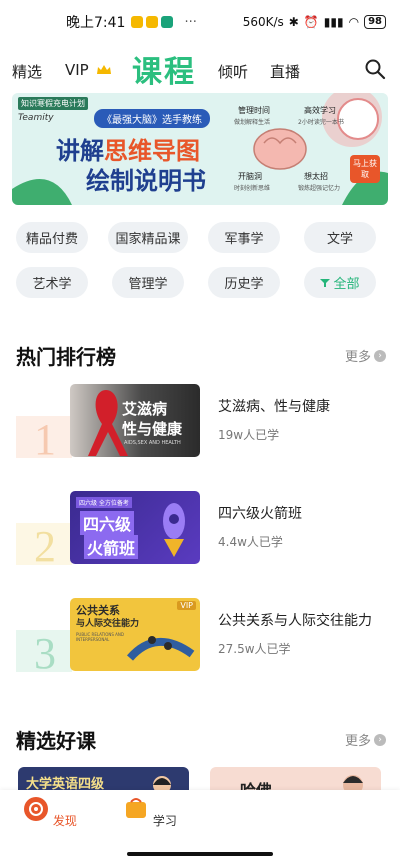  I want to click on tab-study-label: 学习, so click(164, 821).